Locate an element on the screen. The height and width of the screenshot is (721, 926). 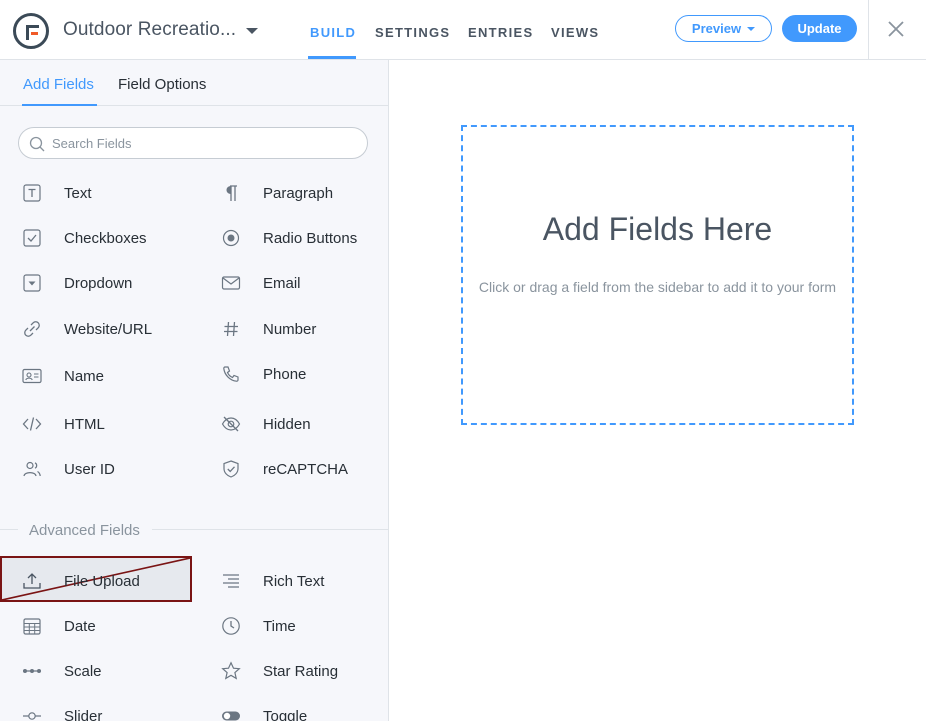
field-label: Website/URL is located at coordinates (108, 329).